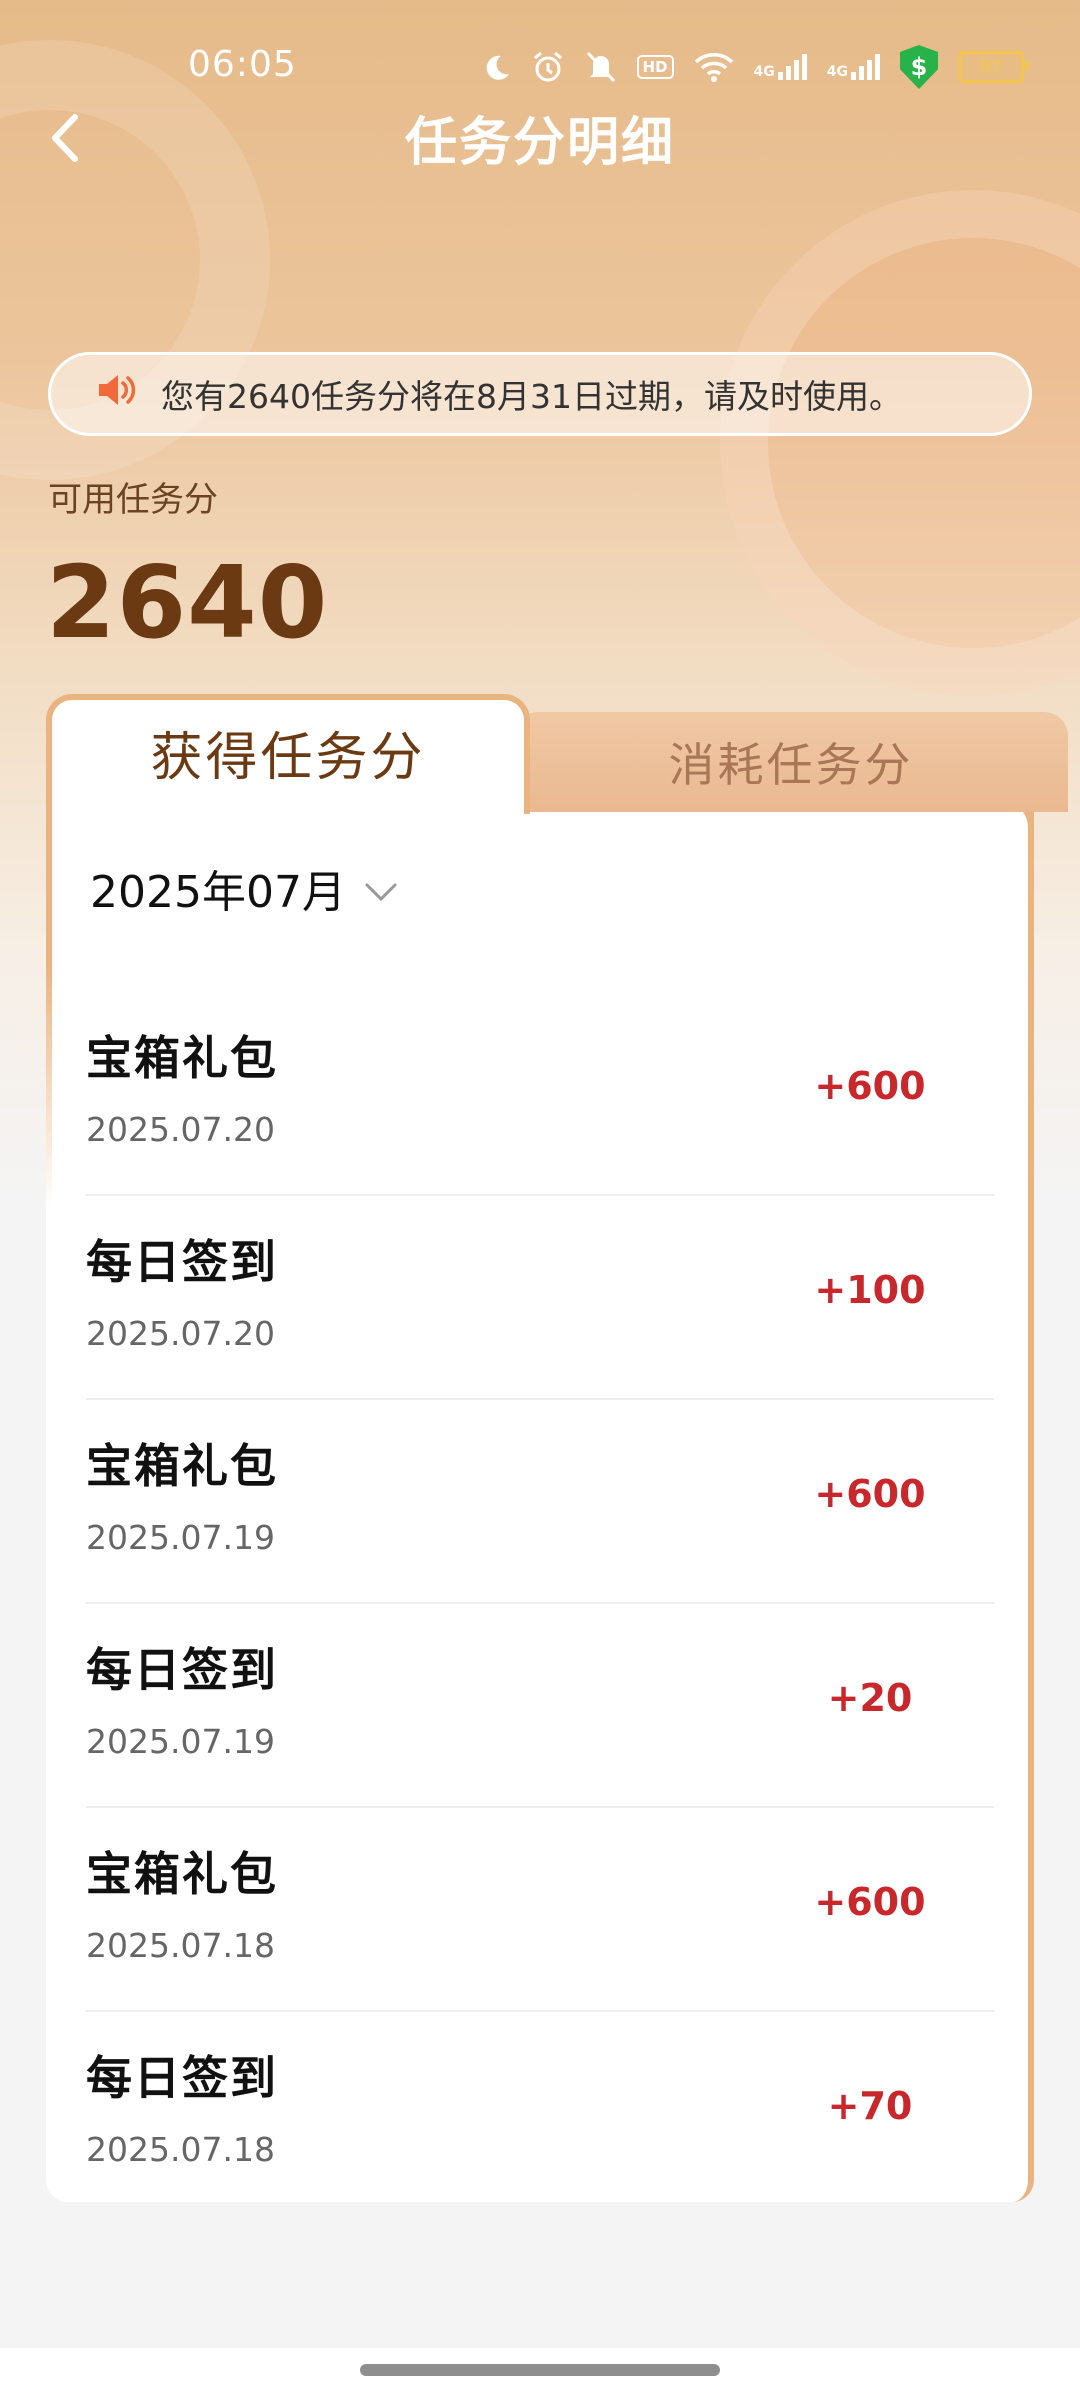 This screenshot has width=1080, height=2400. Describe the element at coordinates (870, 1290) in the screenshot. I see `record-points: +100` at that location.